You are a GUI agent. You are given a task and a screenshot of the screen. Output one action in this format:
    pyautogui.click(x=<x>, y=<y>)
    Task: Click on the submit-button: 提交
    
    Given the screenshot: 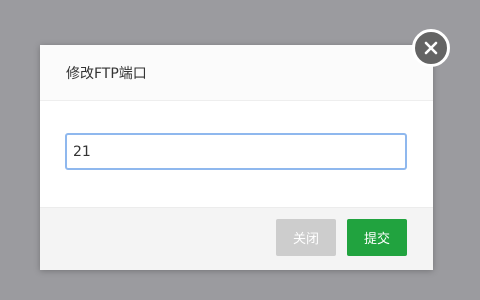 What is the action you would take?
    pyautogui.click(x=377, y=237)
    